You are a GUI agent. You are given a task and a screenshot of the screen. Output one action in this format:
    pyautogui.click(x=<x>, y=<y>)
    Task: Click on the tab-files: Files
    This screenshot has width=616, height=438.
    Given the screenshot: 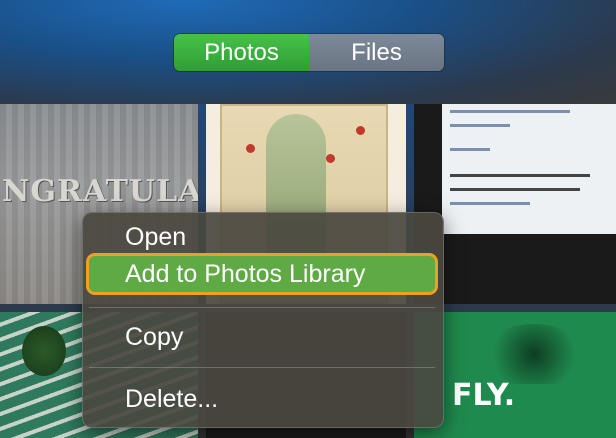 What is the action you would take?
    pyautogui.click(x=376, y=52)
    